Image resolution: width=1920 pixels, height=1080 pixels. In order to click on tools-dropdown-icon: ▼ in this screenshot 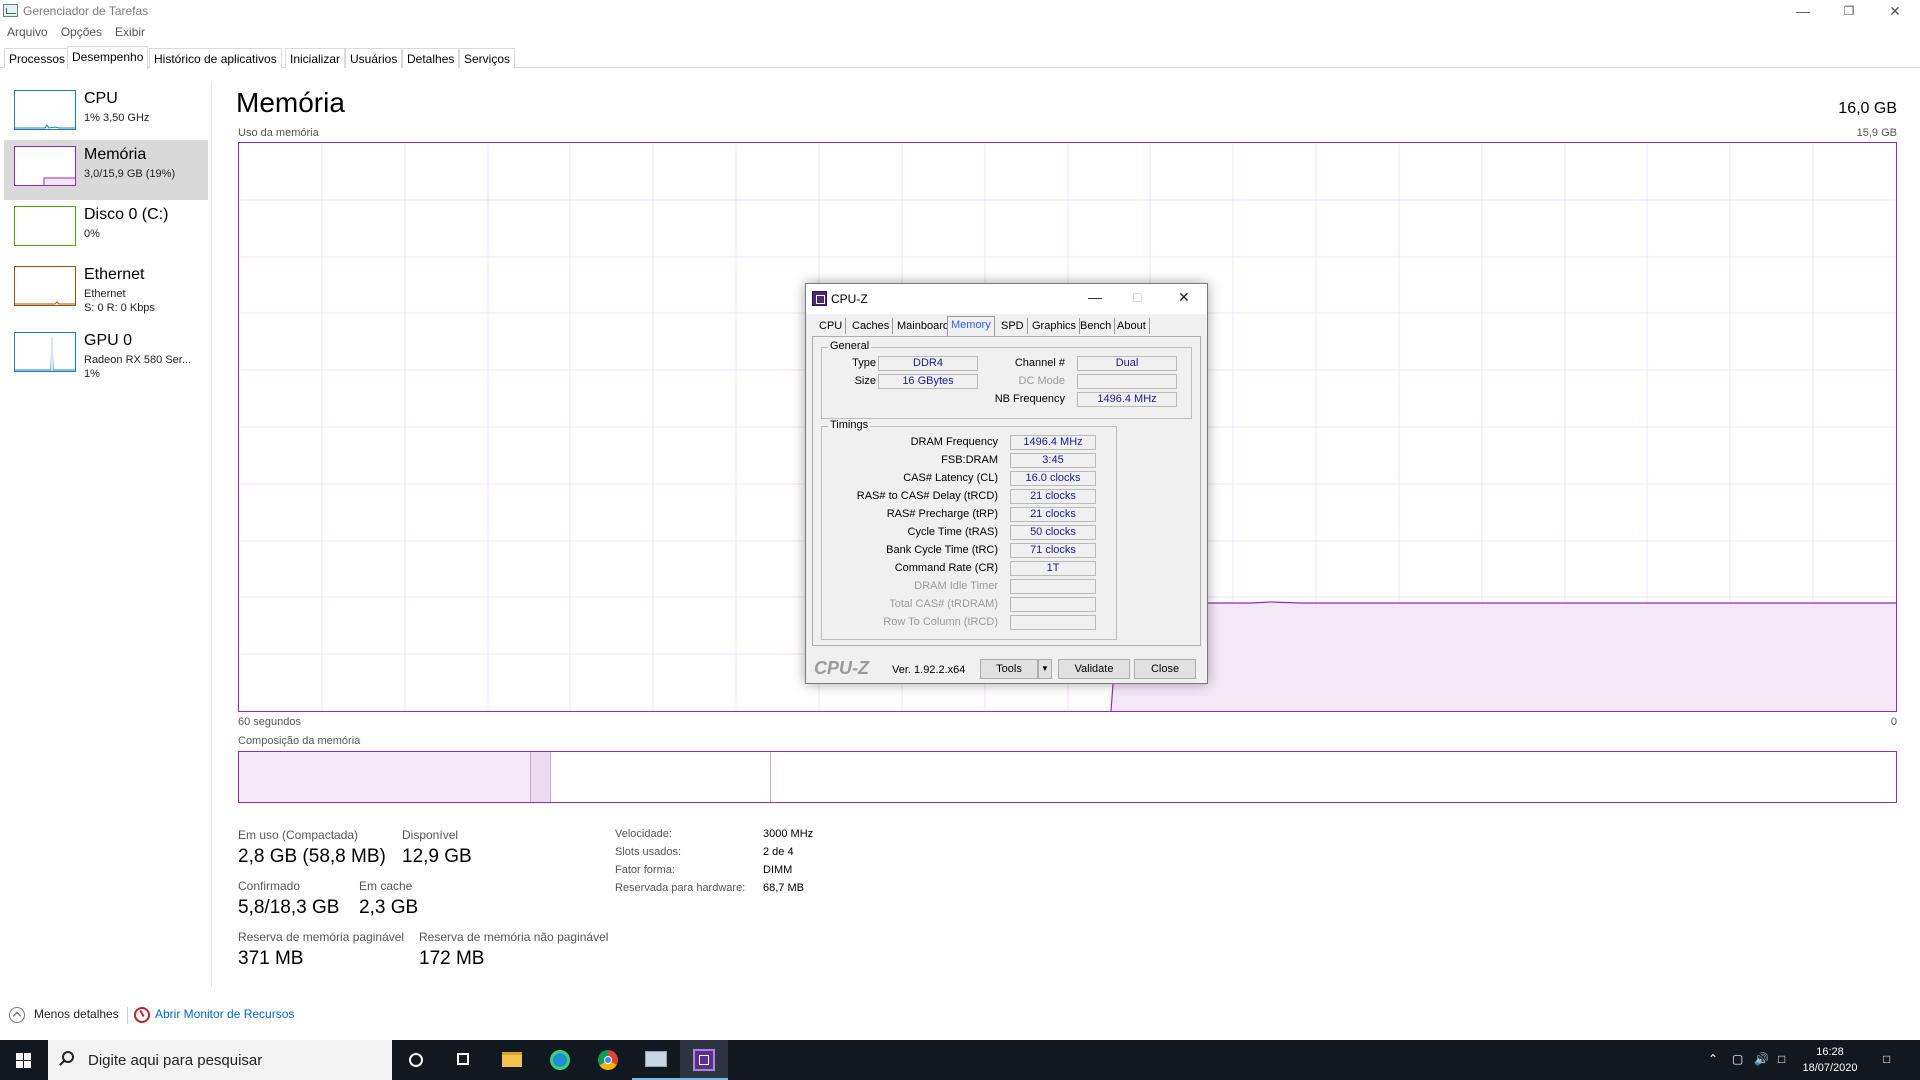, I will do `click(1045, 669)`.